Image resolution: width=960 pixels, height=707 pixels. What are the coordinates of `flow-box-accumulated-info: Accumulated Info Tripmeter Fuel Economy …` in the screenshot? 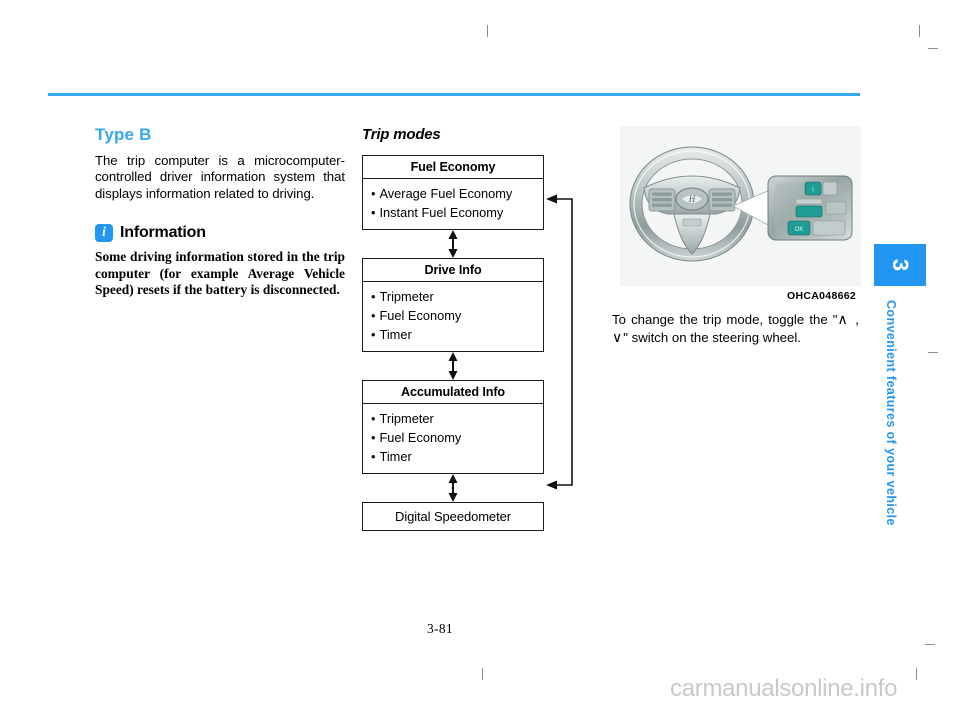 It's located at (453, 427).